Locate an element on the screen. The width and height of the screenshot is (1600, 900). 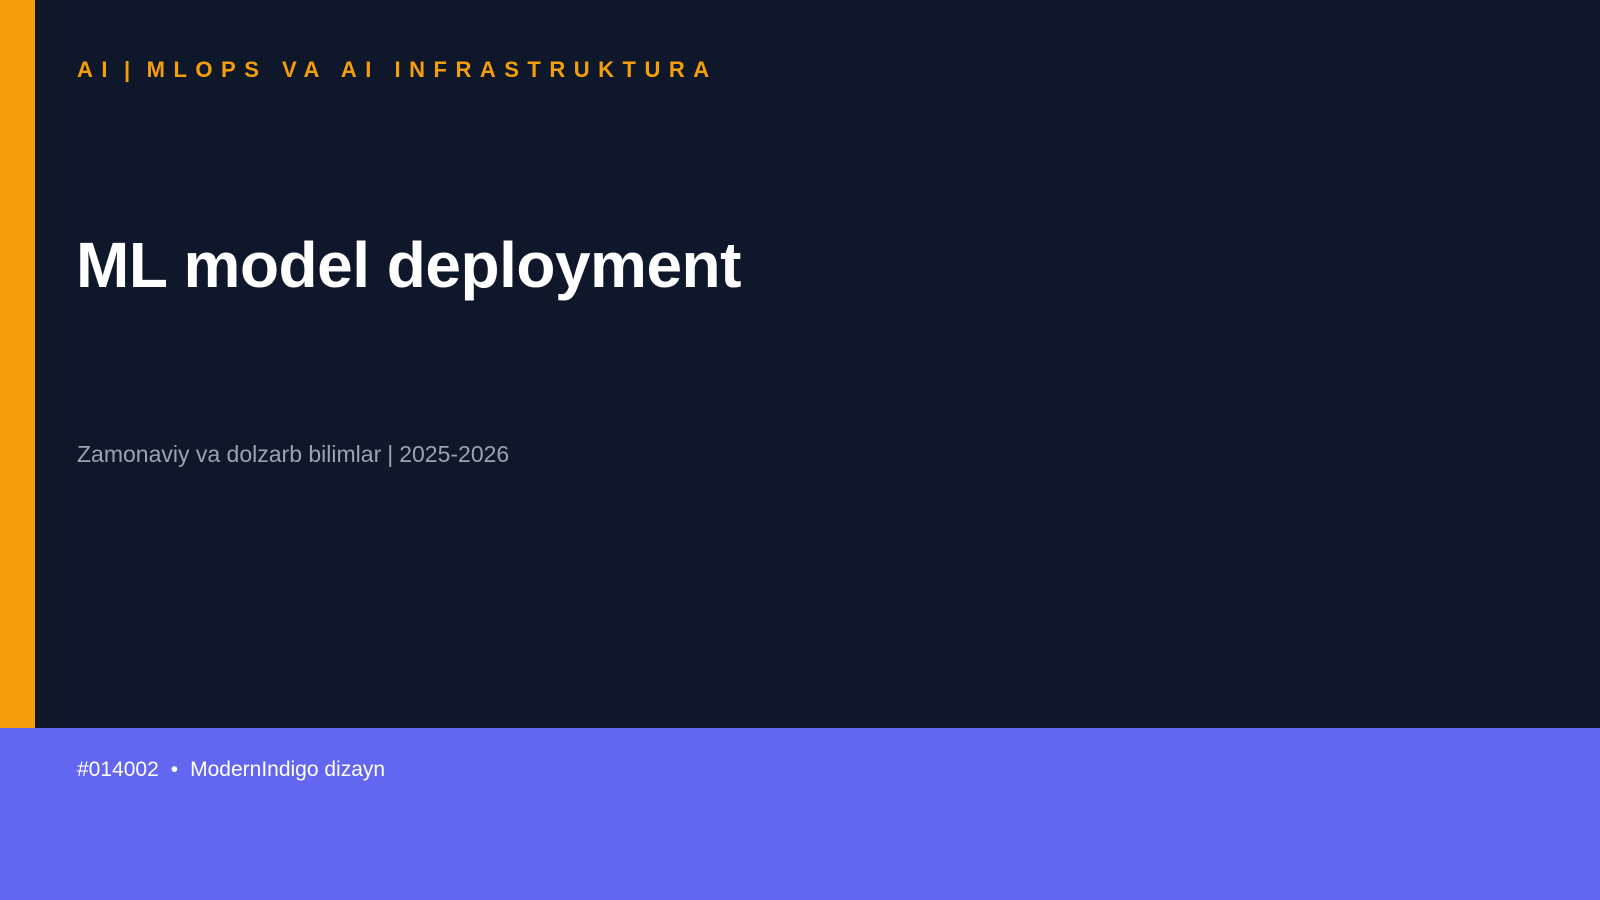
slide-subtitle: Zamonaviy va dolzarb bilimlar | 2025-2026 is located at coordinates (293, 454).